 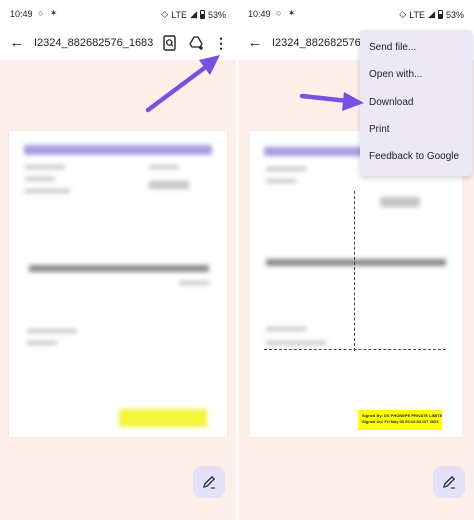 I want to click on menu-item-feedback: Feedback to Google, so click(x=414, y=156).